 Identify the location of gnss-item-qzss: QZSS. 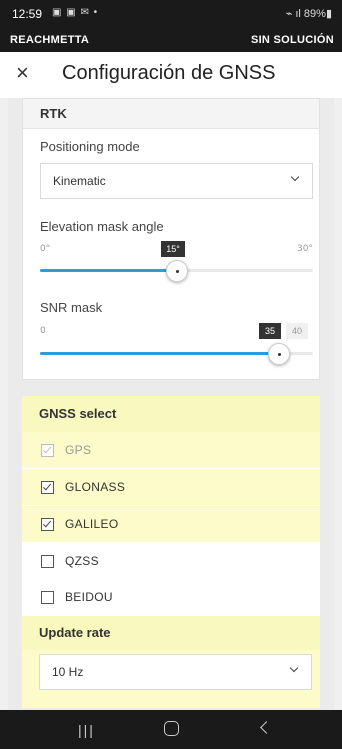
(171, 561).